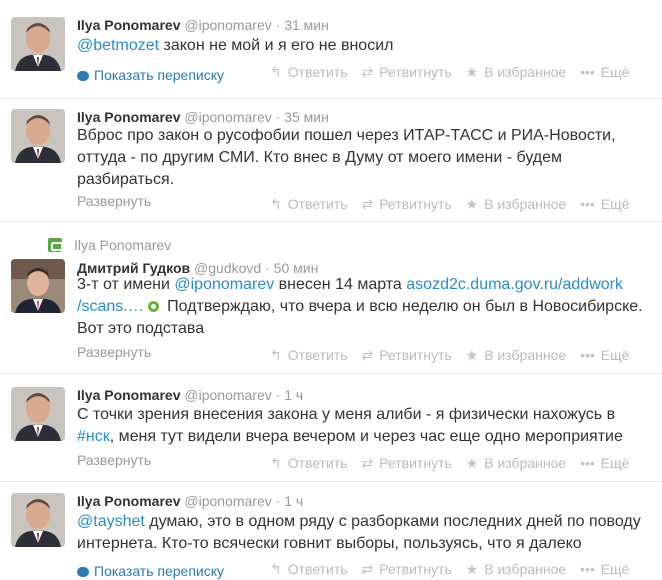  Describe the element at coordinates (122, 245) in the screenshot. I see `retweeted-by: Ilya Ponomarev` at that location.